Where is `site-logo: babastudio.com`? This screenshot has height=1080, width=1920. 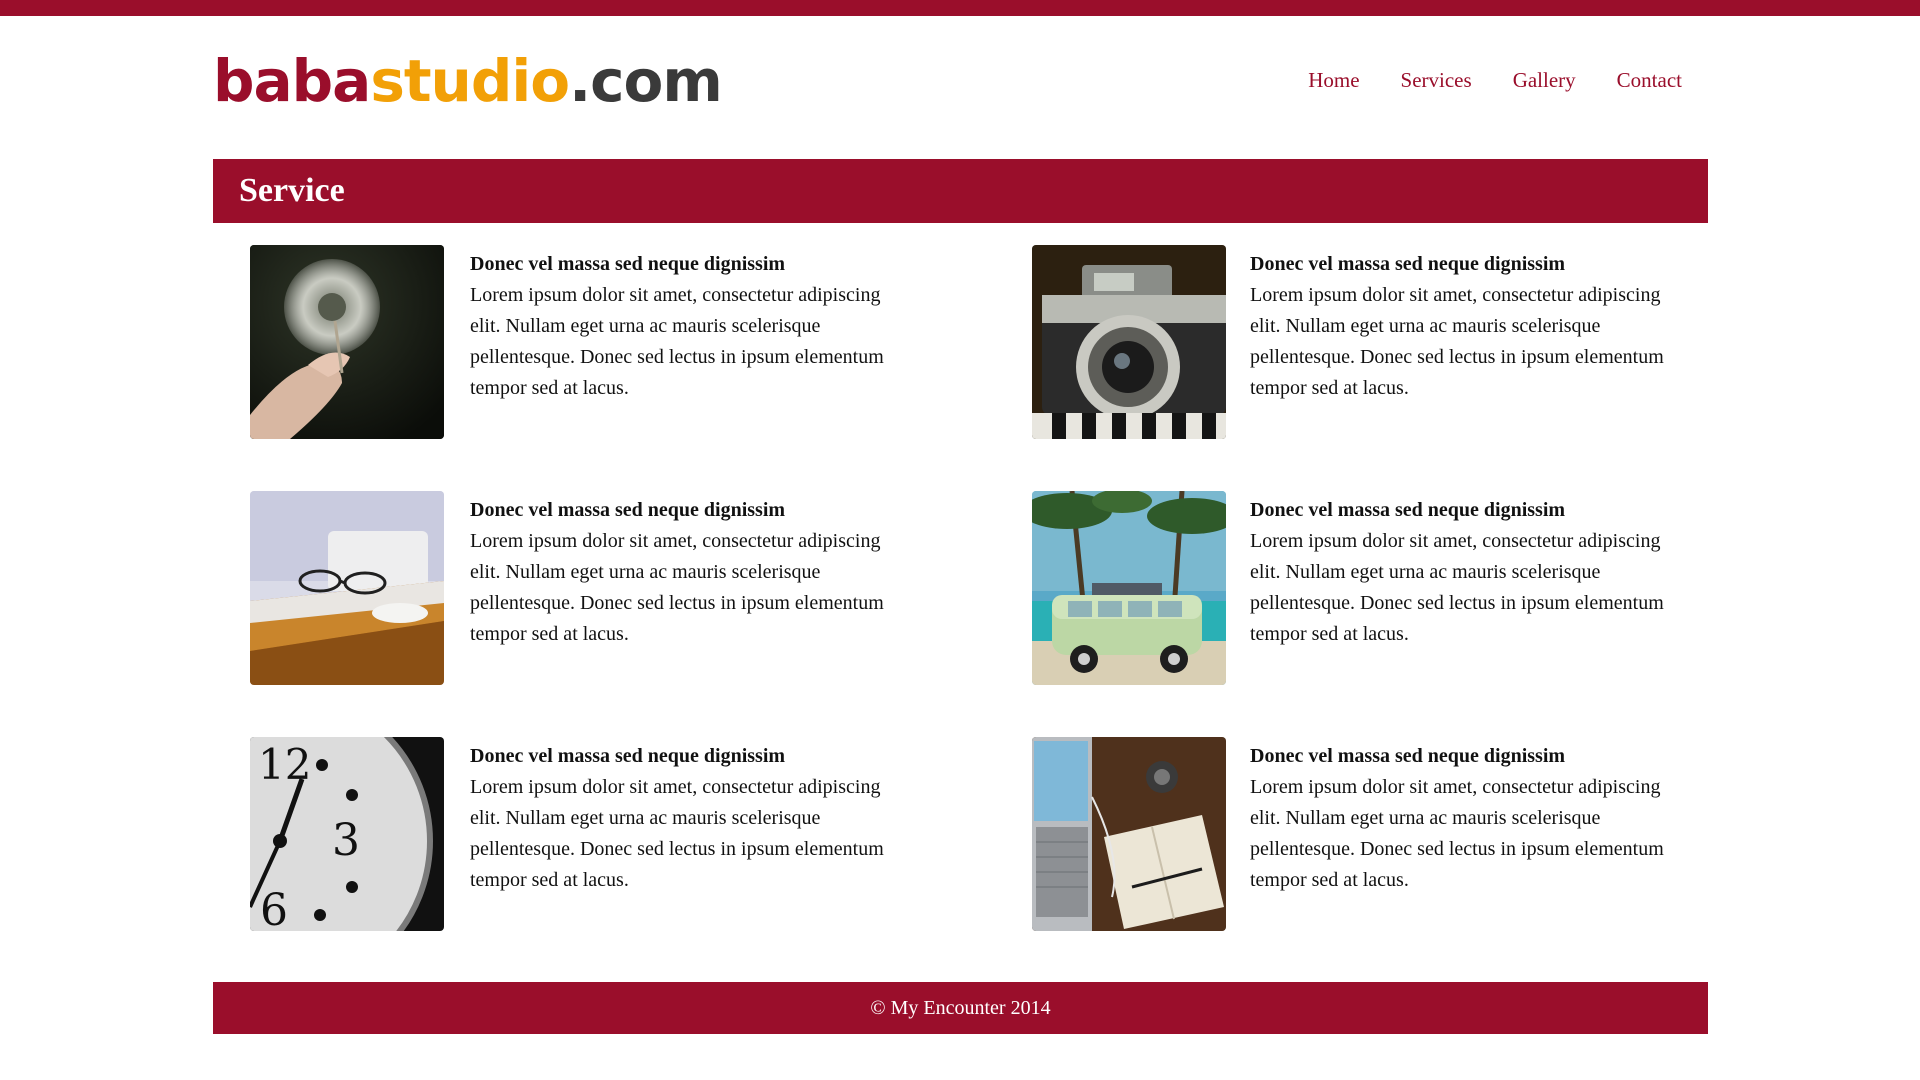
site-logo: babastudio.com is located at coordinates (468, 81).